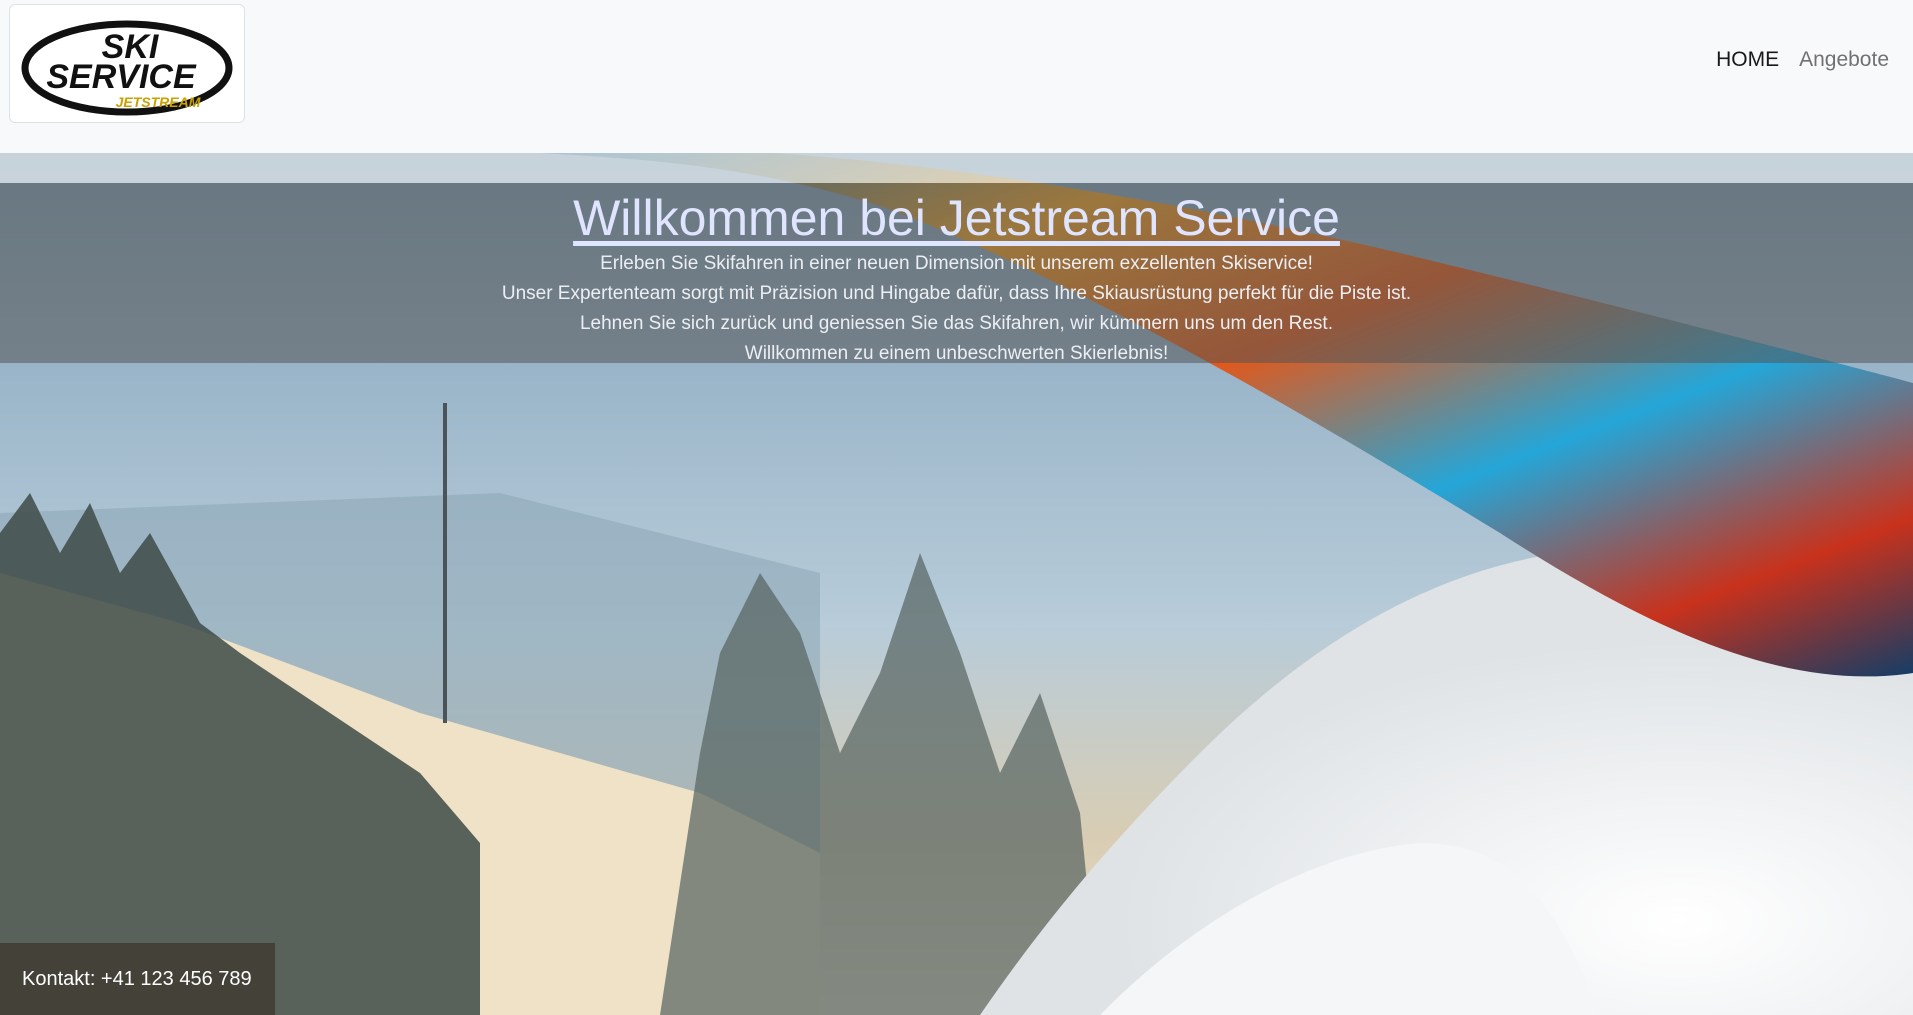 The image size is (1913, 1015). I want to click on ski-service-logo-icon: SKI SERVICE JETSTREAM, so click(127, 67).